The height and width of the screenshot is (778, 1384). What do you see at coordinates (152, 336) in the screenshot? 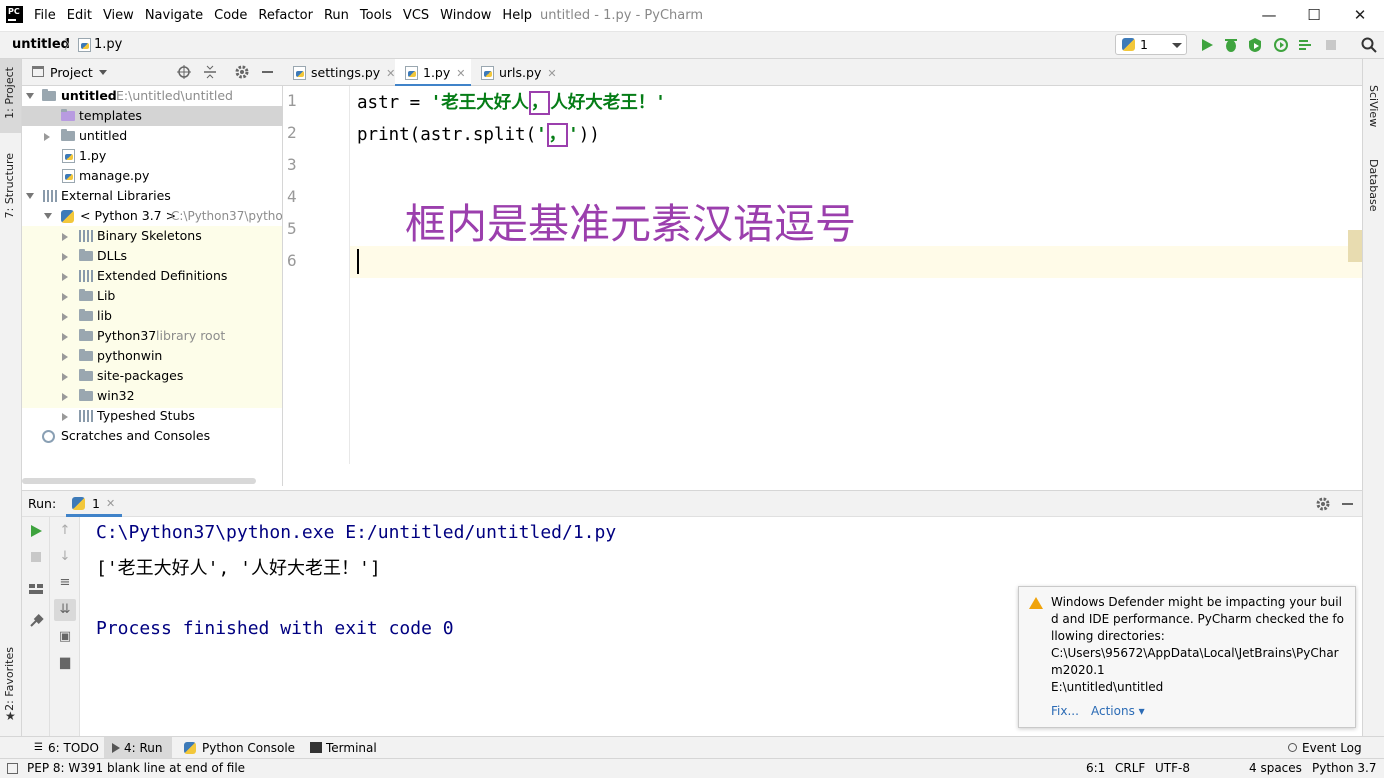
I see `tree-item-python37-root: Python37 library root` at bounding box center [152, 336].